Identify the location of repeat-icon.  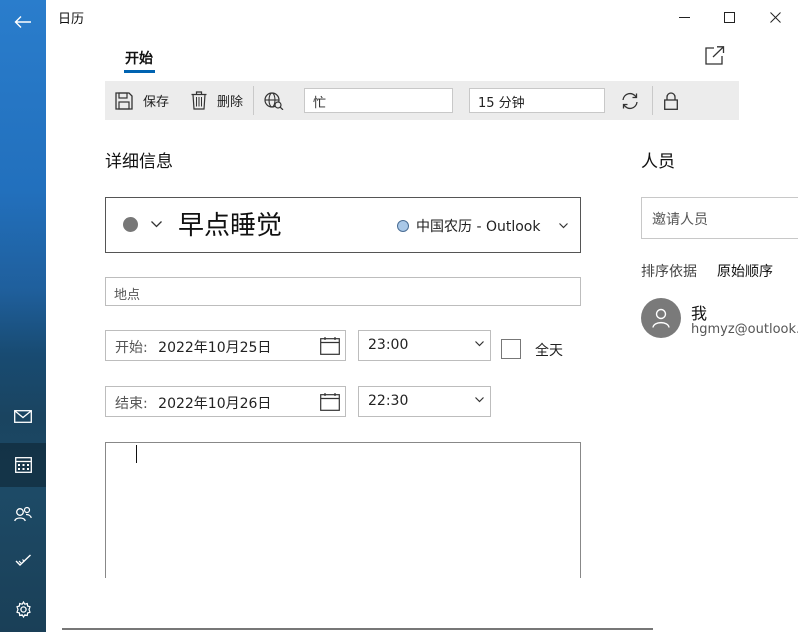
(630, 100).